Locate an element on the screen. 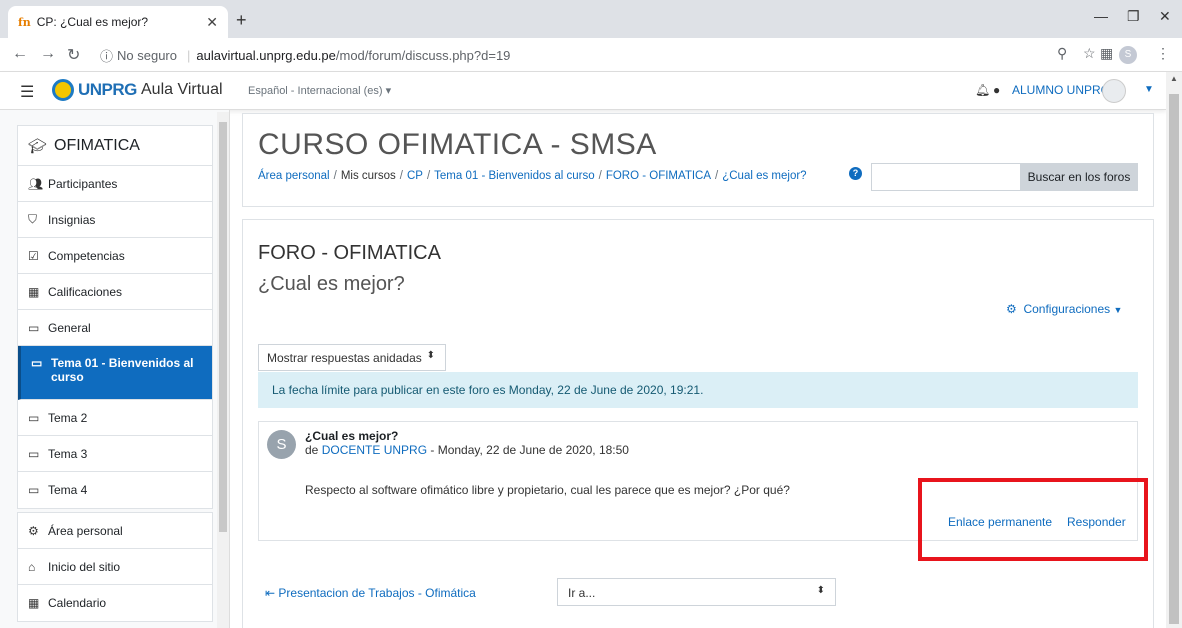 This screenshot has width=1182, height=628. messages-icon: ● is located at coordinates (996, 90).